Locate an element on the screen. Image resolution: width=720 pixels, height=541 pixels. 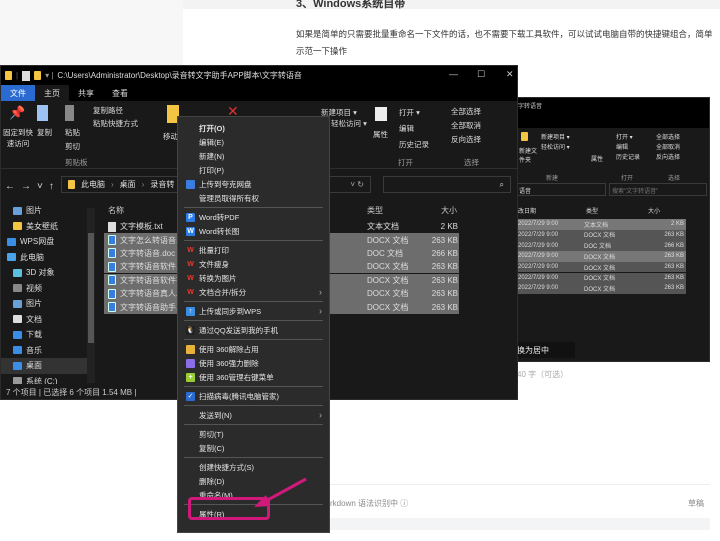
sidebar-item: 此电脑 is located at coordinates (45, 258).